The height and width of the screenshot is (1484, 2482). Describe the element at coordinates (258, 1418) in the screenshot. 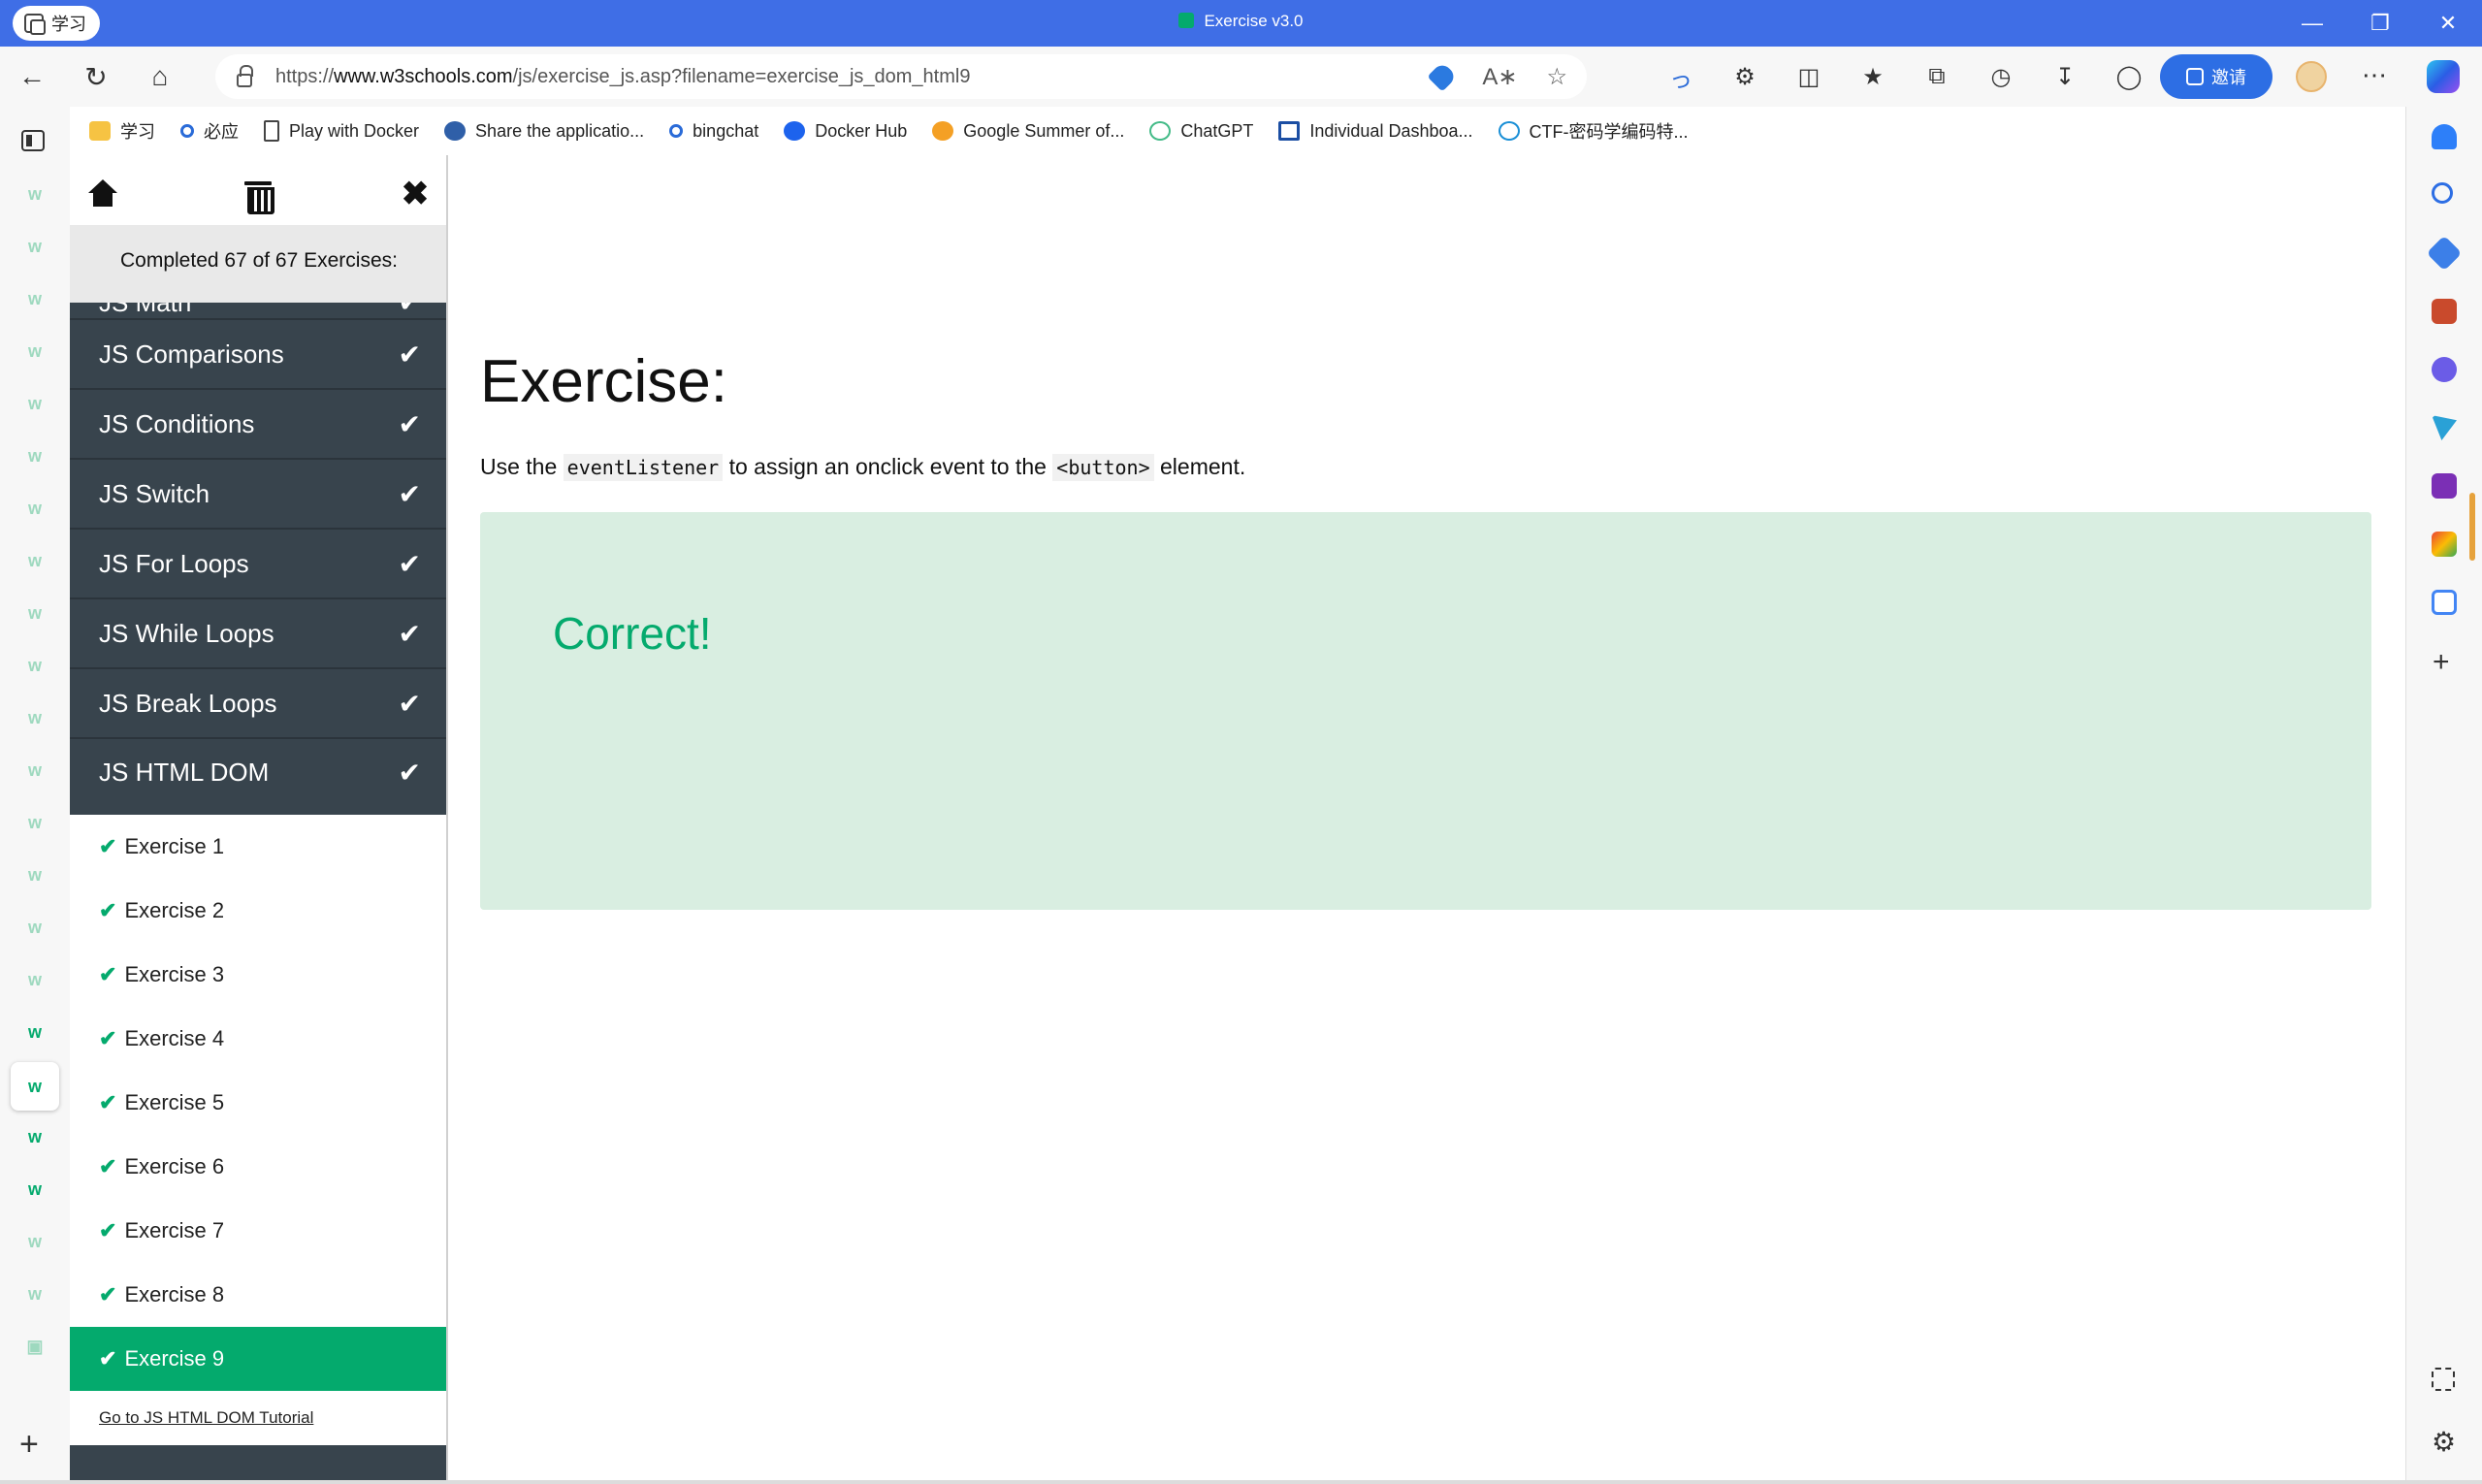

I see `tutorial-link: Go to JS HTML DOM Tutorial` at that location.